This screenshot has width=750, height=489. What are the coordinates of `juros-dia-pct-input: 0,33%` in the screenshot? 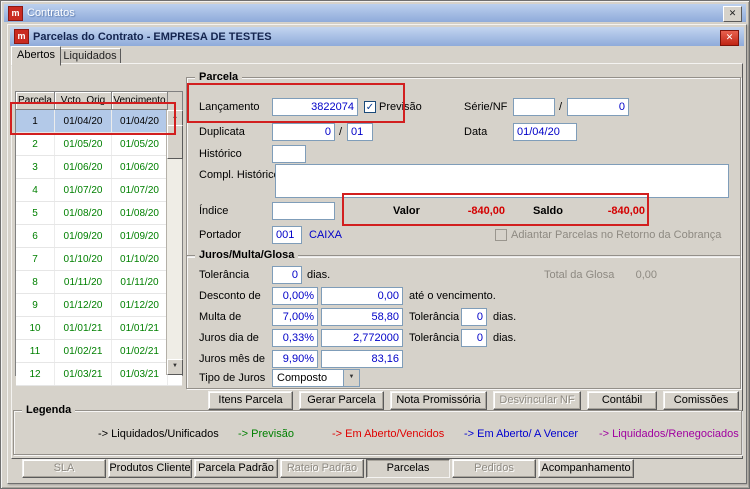 It's located at (295, 338).